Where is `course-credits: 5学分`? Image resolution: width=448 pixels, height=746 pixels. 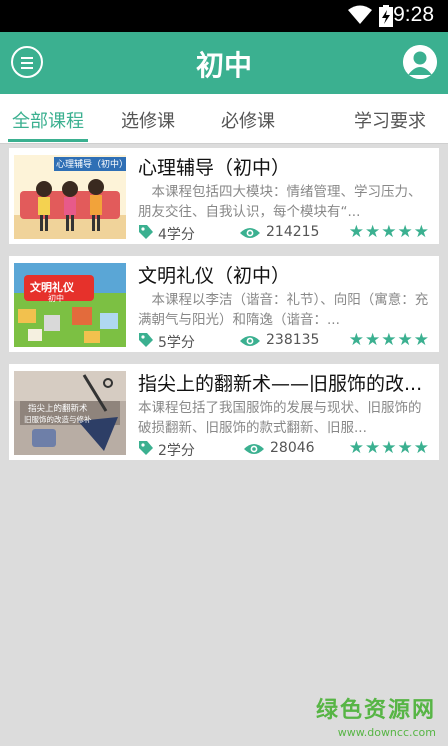
course-credits: 5学分 is located at coordinates (176, 343).